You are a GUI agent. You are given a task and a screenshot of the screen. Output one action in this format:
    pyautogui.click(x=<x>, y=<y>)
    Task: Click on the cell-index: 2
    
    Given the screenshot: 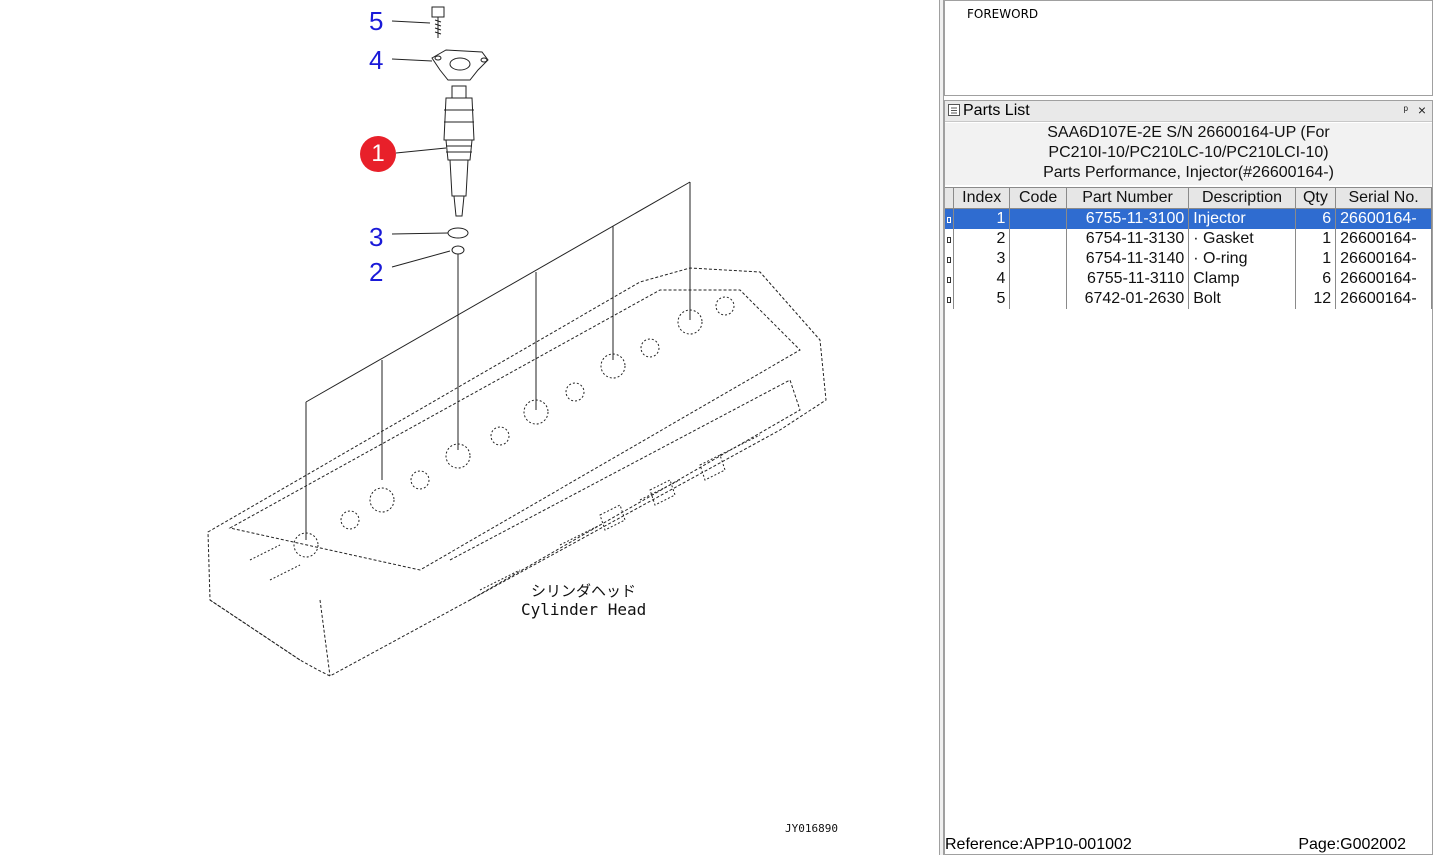 What is the action you would take?
    pyautogui.click(x=982, y=239)
    